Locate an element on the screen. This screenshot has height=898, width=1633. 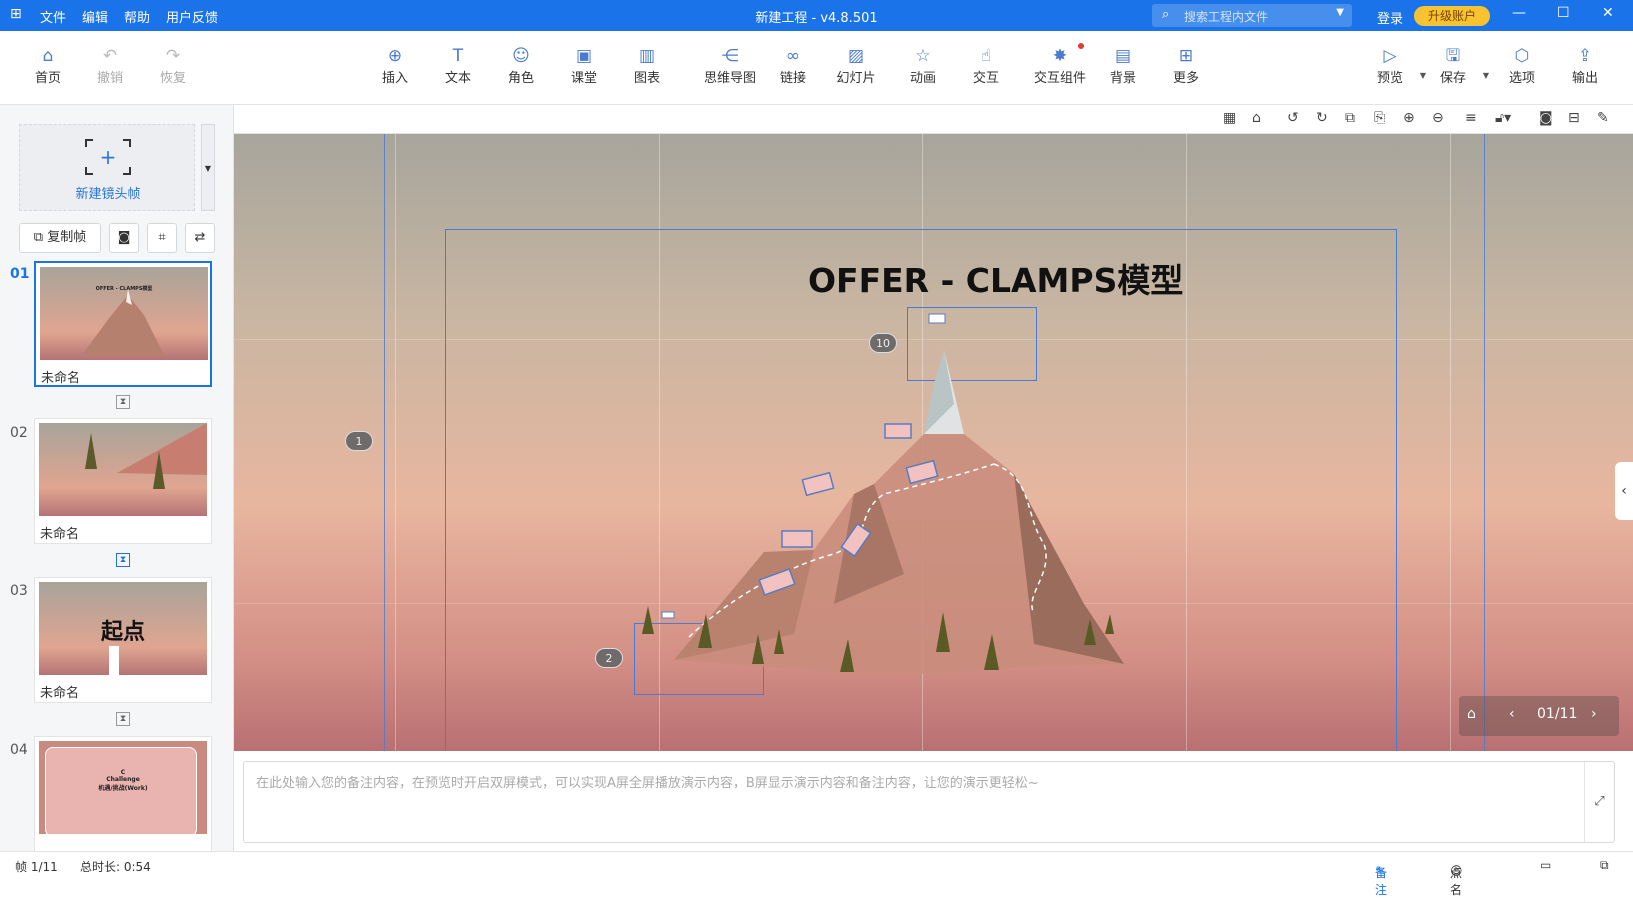
align-icon: ≡ is located at coordinates (1471, 118).